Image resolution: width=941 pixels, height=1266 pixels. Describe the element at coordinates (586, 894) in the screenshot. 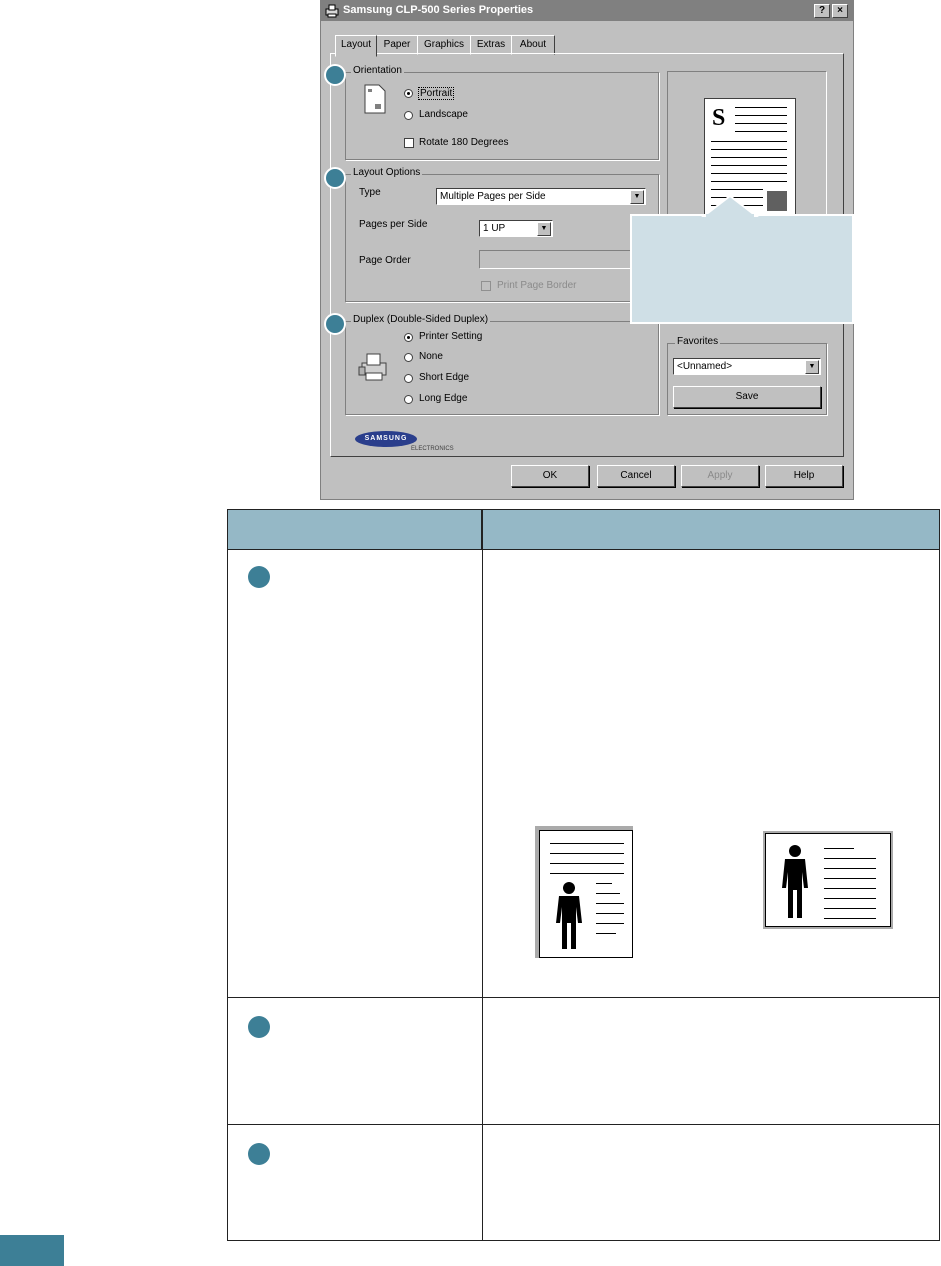

I see `portrait-illustration` at that location.